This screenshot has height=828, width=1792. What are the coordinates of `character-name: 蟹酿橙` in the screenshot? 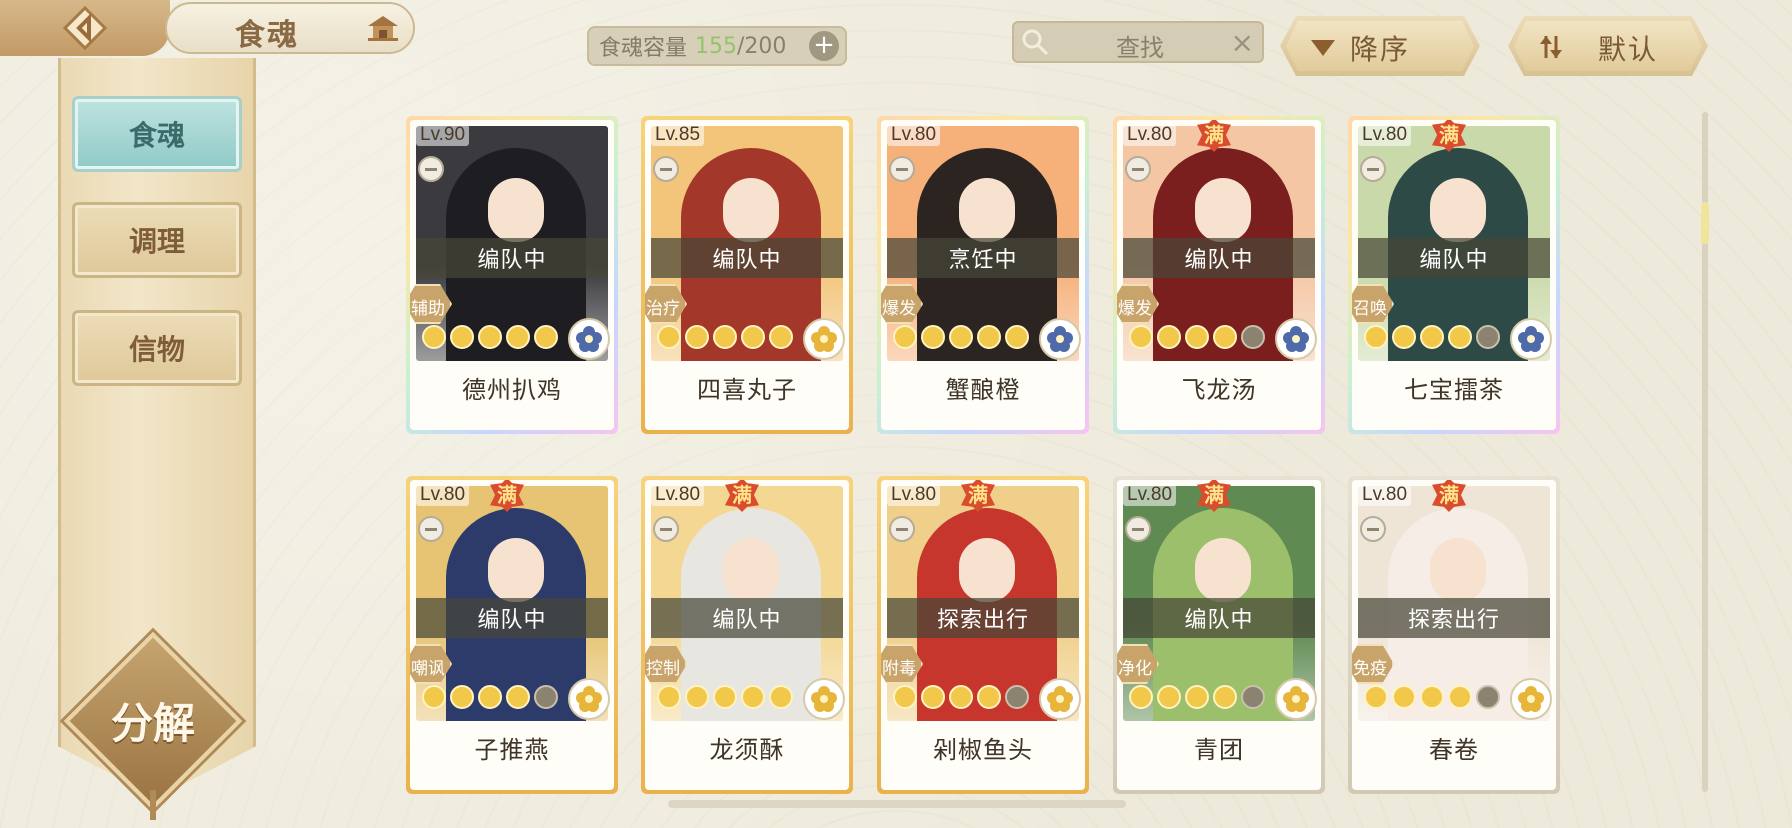 It's located at (983, 390).